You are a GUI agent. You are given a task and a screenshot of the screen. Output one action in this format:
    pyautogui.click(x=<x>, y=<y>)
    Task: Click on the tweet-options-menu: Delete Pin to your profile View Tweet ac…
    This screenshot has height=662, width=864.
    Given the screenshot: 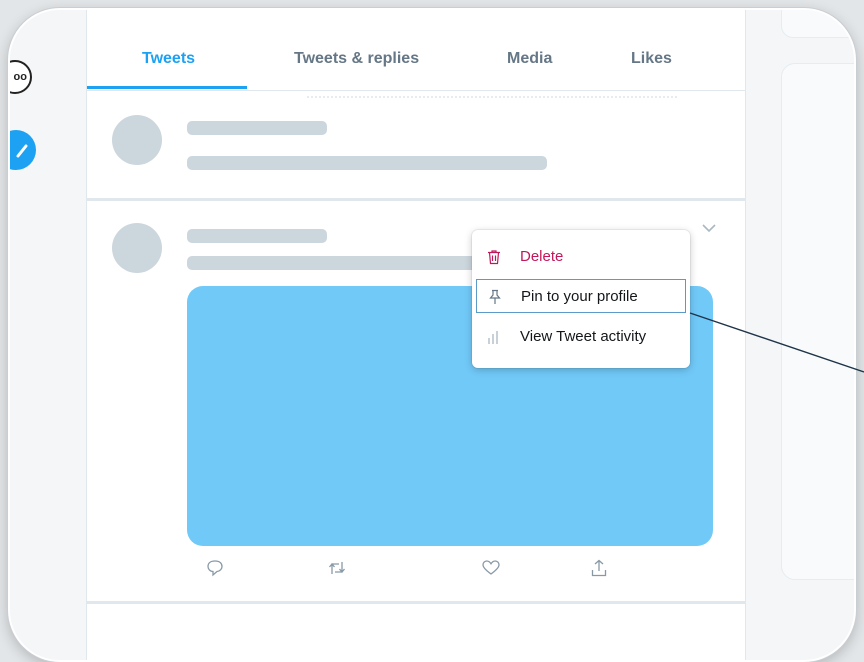 What is the action you would take?
    pyautogui.click(x=581, y=299)
    